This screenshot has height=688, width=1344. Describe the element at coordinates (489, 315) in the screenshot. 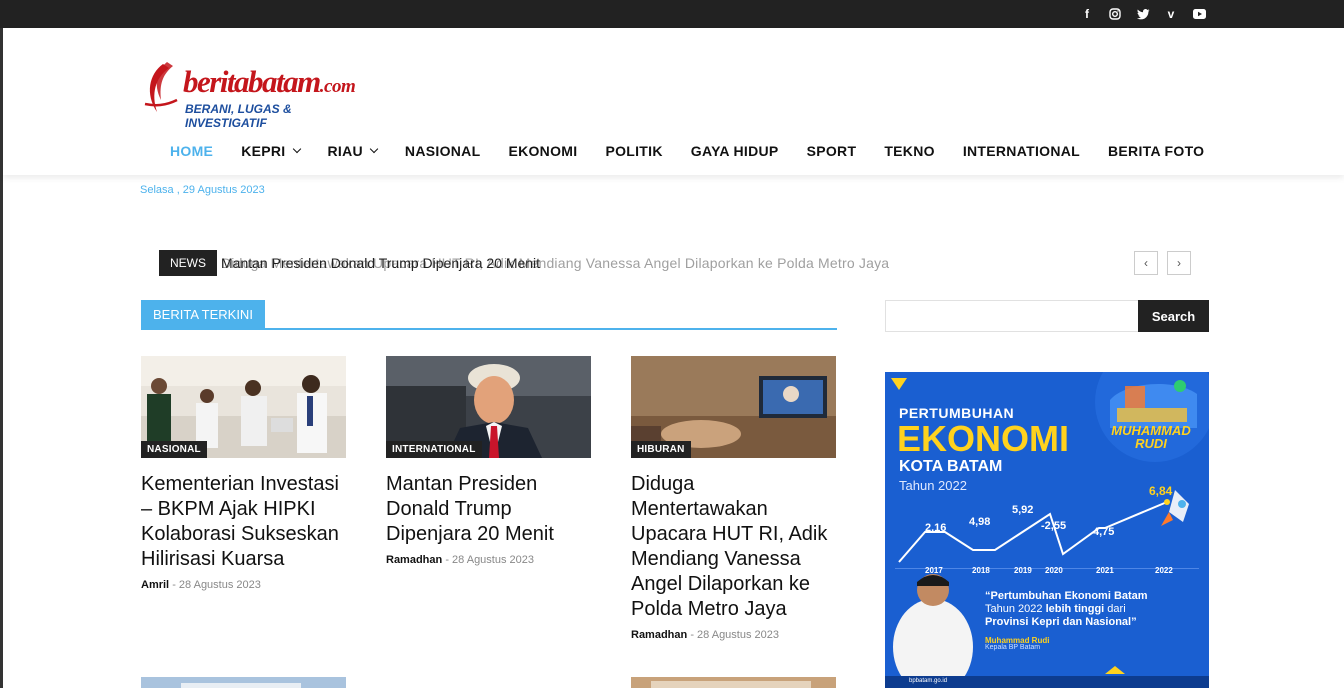

I see `section-header: BERITA TERKINI` at that location.